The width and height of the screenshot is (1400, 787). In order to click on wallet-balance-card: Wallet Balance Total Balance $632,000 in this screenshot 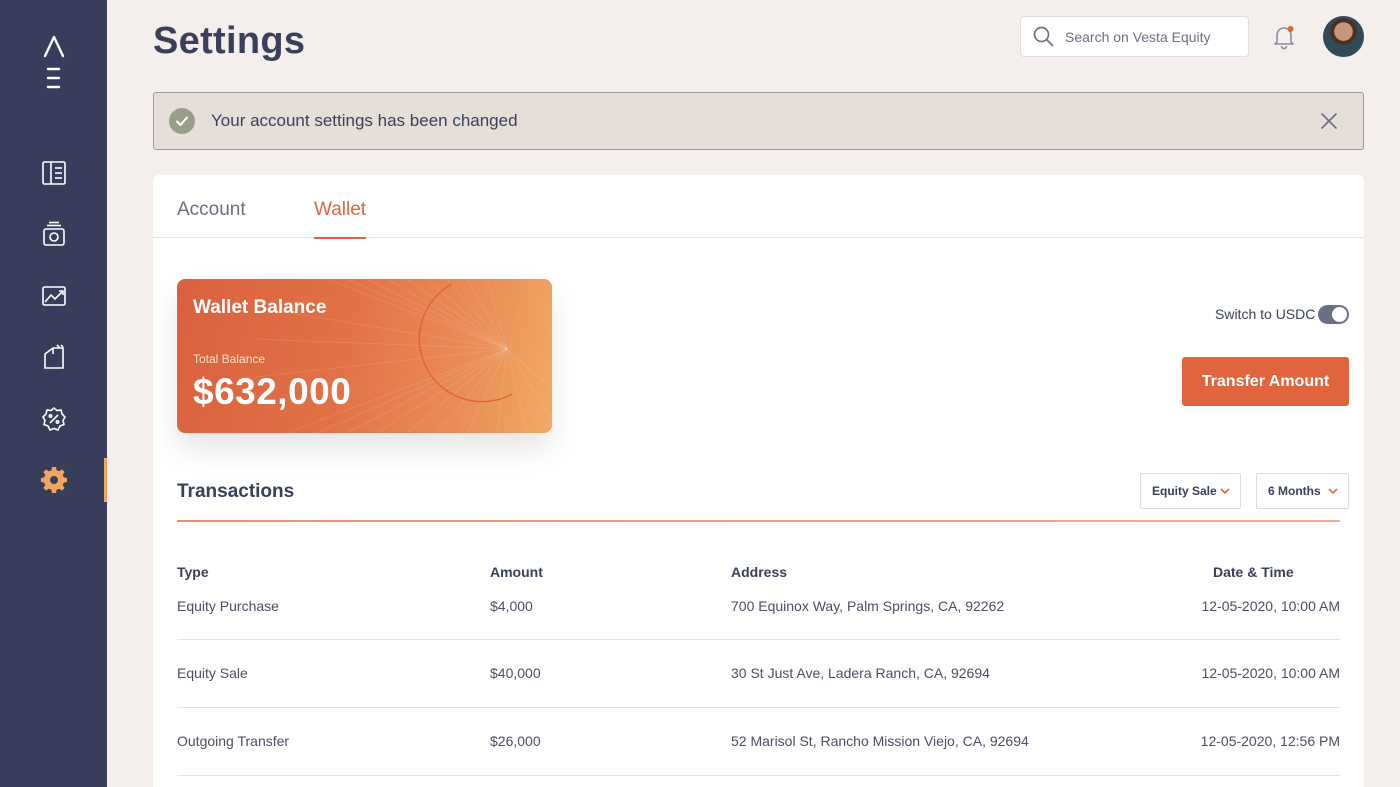, I will do `click(364, 356)`.